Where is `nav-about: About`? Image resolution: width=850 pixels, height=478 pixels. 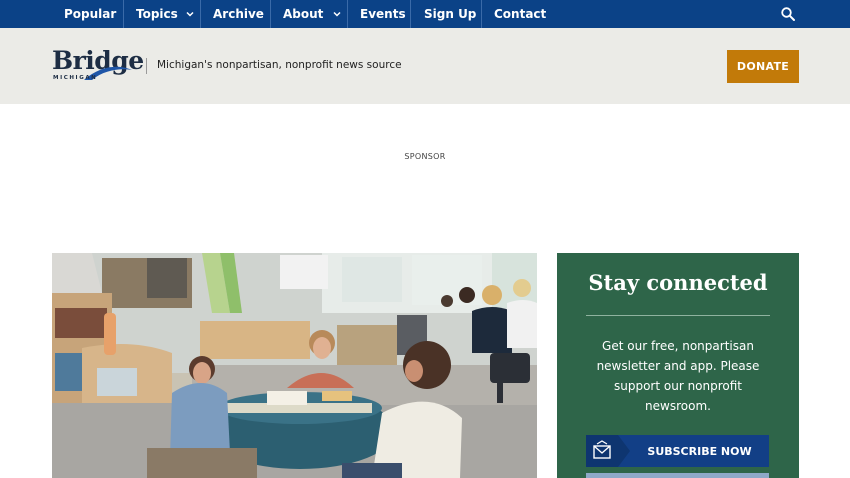
nav-about: About is located at coordinates (303, 14).